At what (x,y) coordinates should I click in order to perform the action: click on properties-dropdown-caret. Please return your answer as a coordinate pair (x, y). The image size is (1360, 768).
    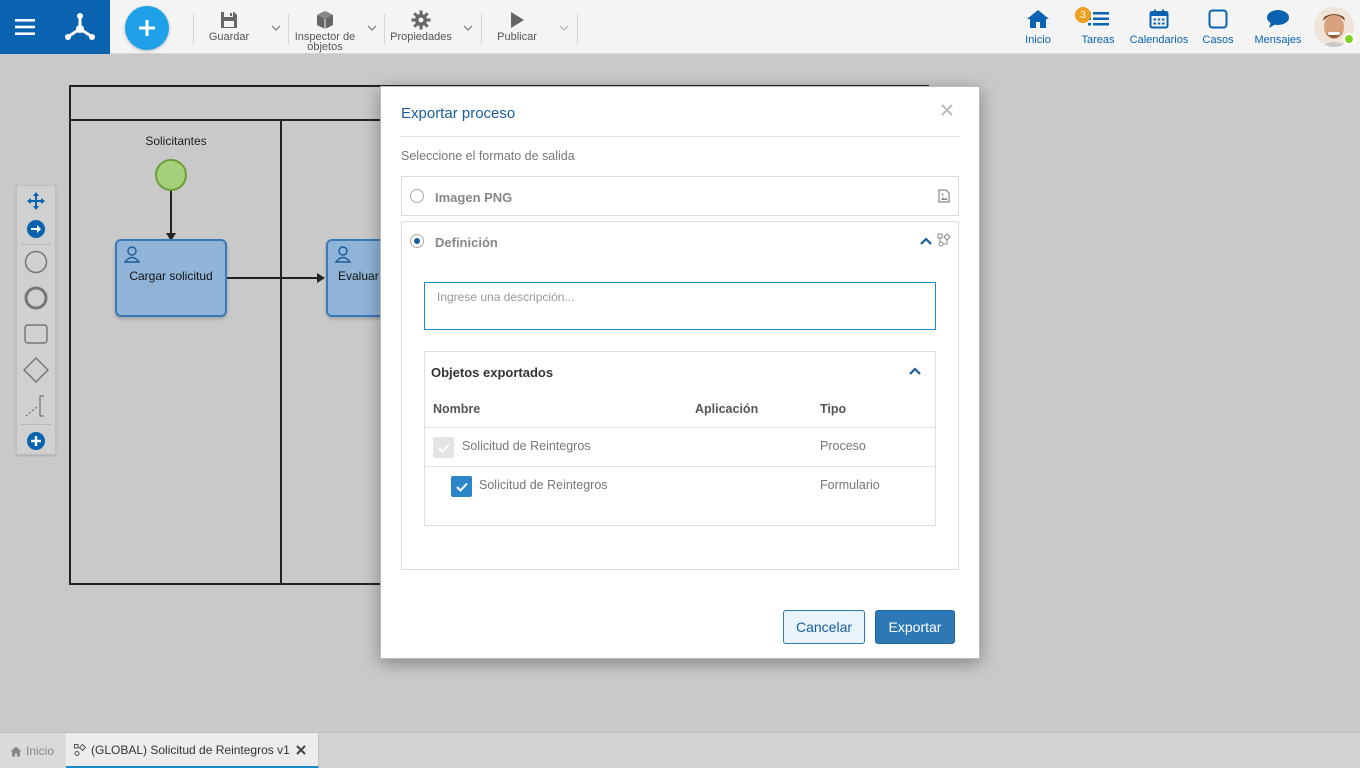
    Looking at the image, I should click on (468, 27).